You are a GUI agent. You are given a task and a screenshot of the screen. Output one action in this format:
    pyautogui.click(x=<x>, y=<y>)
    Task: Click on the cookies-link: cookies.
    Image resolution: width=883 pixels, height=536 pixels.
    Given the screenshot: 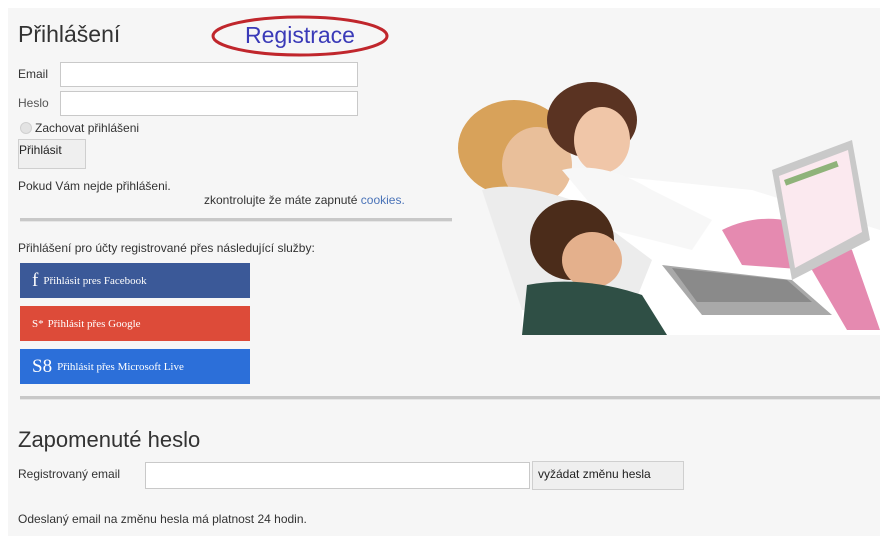 What is the action you would take?
    pyautogui.click(x=383, y=200)
    